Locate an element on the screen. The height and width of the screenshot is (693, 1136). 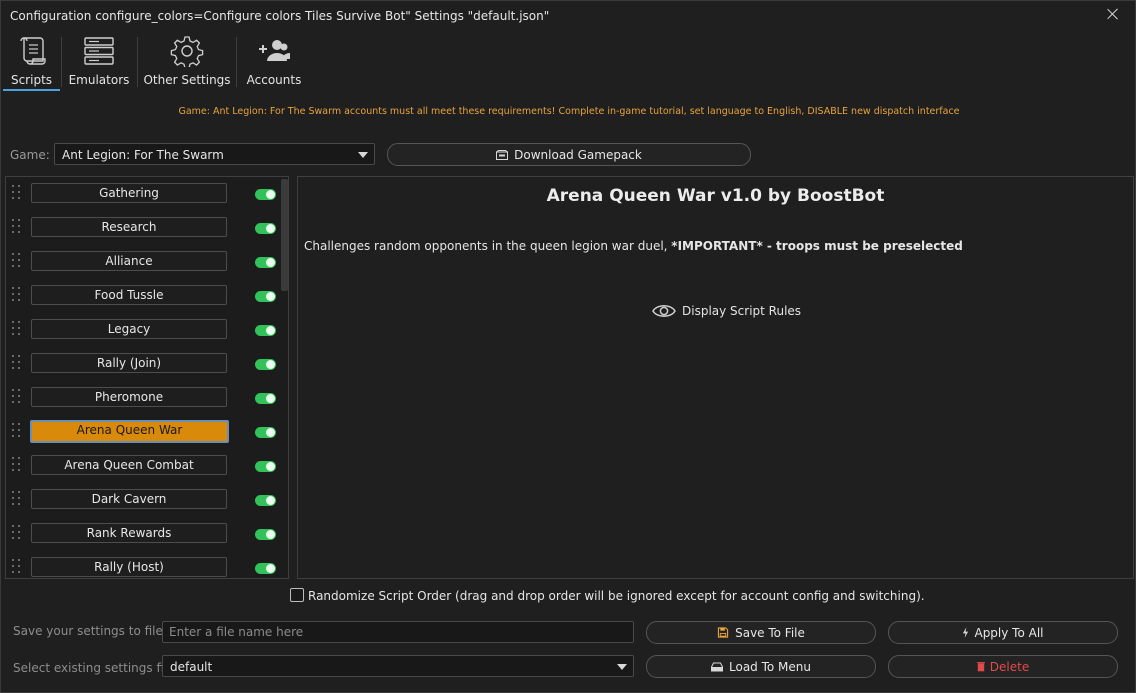
trash-icon is located at coordinates (980, 667).